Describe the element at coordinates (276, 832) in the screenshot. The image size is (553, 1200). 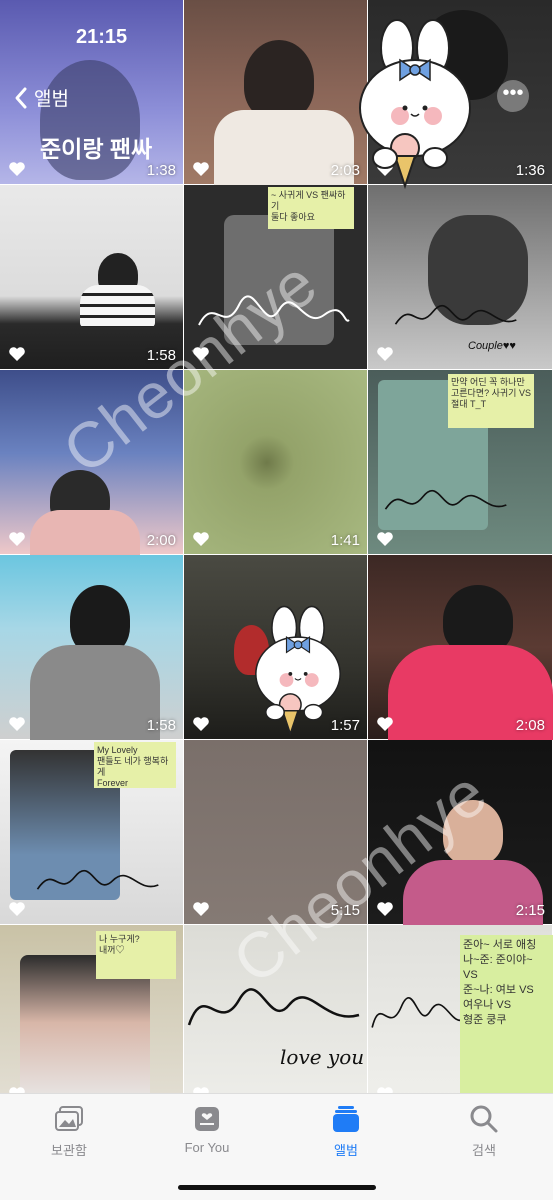
I see `photo-tile: 5:15` at that location.